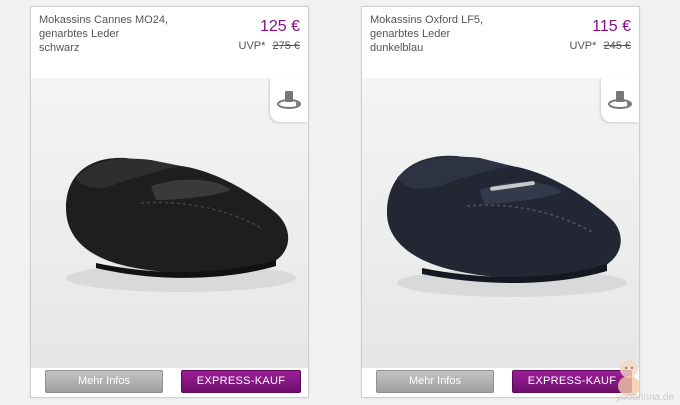 The image size is (680, 405). I want to click on uvp-price: 275 €, so click(286, 46).